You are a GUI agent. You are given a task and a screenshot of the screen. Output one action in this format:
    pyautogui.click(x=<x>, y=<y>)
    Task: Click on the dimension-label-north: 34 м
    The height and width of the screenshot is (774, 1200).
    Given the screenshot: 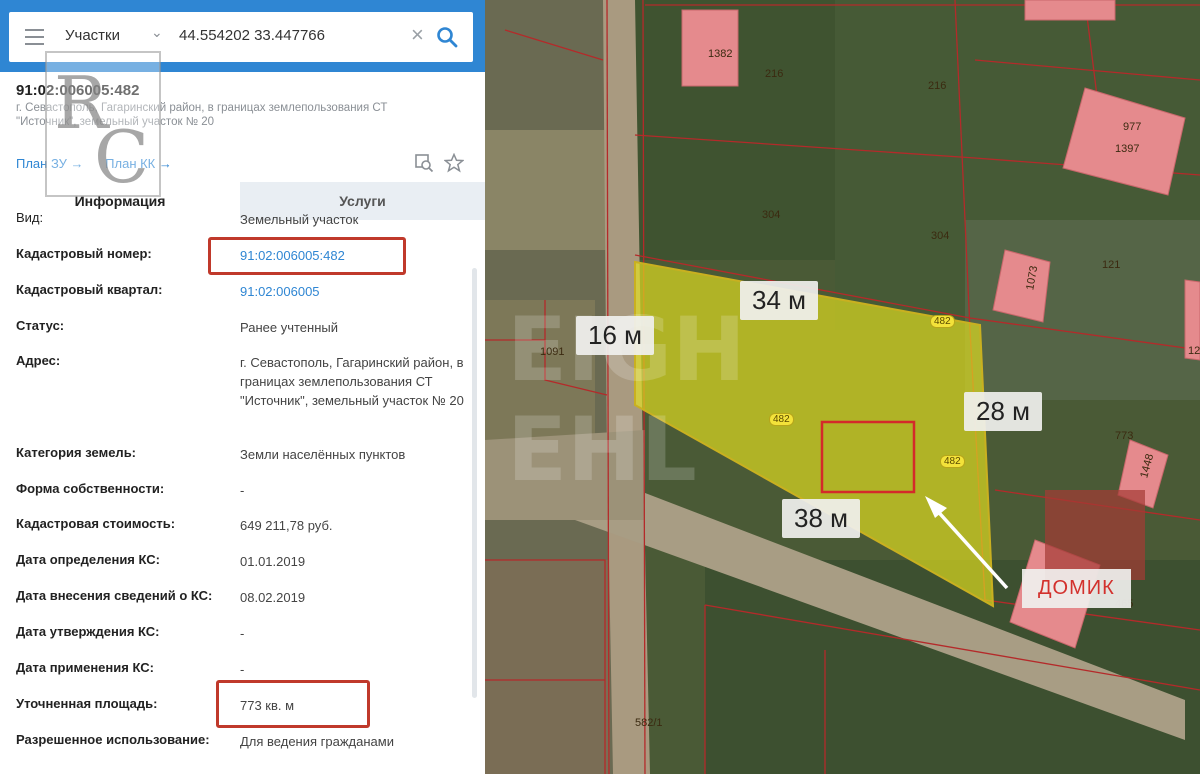 What is the action you would take?
    pyautogui.click(x=779, y=300)
    